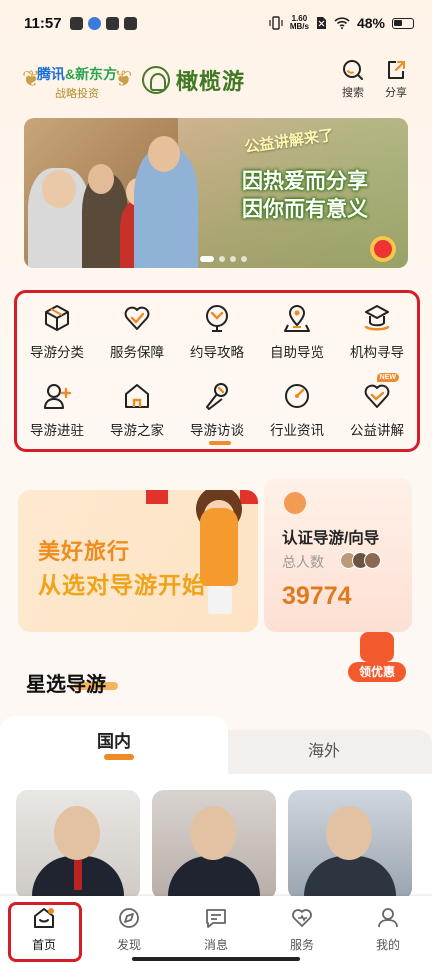 This screenshot has width=432, height=964. I want to click on guide-photo-tie, so click(78, 875).